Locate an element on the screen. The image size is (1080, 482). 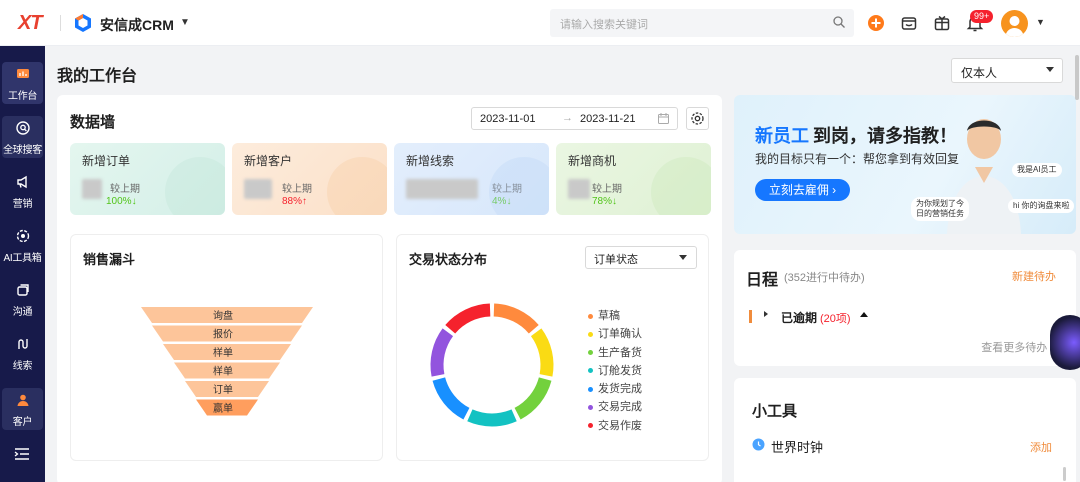
clue-deco-icon is located at coordinates (519, 186).